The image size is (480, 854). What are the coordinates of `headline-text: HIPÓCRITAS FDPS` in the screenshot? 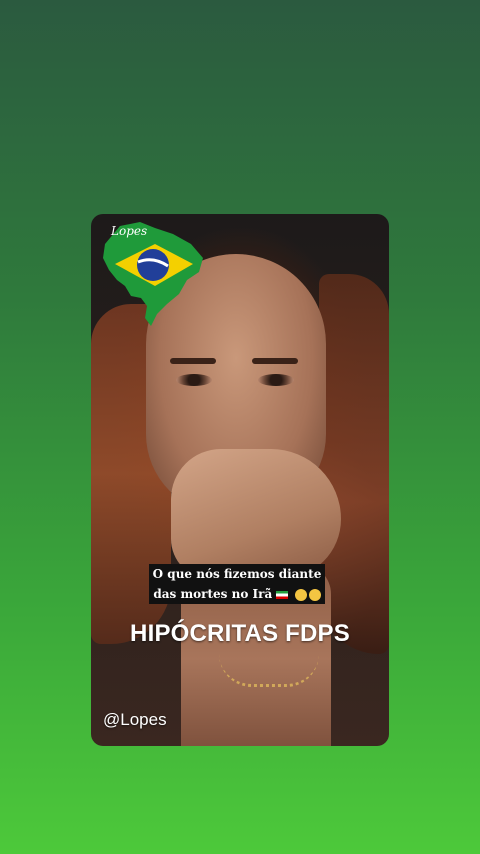 It's located at (240, 633).